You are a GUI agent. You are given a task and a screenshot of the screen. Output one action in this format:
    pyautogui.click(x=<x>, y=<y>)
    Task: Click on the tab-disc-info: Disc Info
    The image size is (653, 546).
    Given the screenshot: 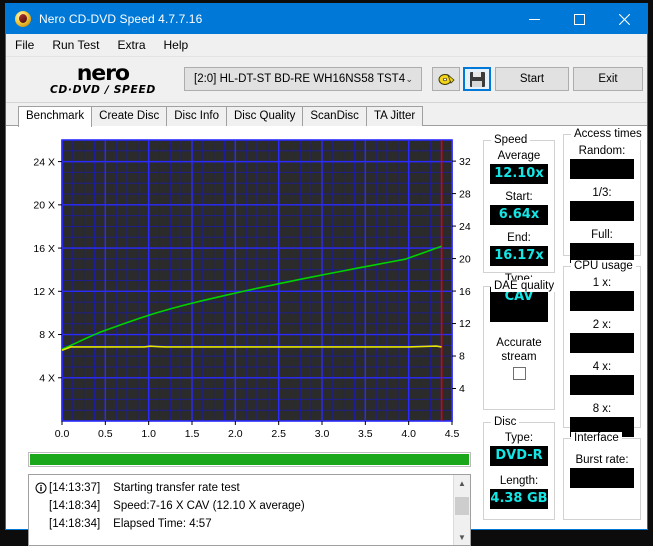 What is the action you would take?
    pyautogui.click(x=196, y=116)
    